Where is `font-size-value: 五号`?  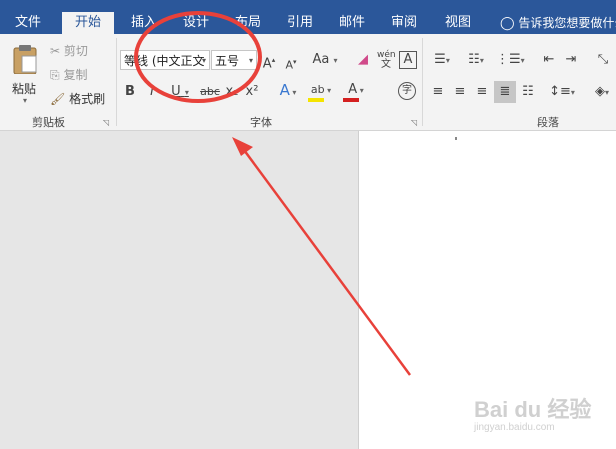 font-size-value: 五号 is located at coordinates (227, 61).